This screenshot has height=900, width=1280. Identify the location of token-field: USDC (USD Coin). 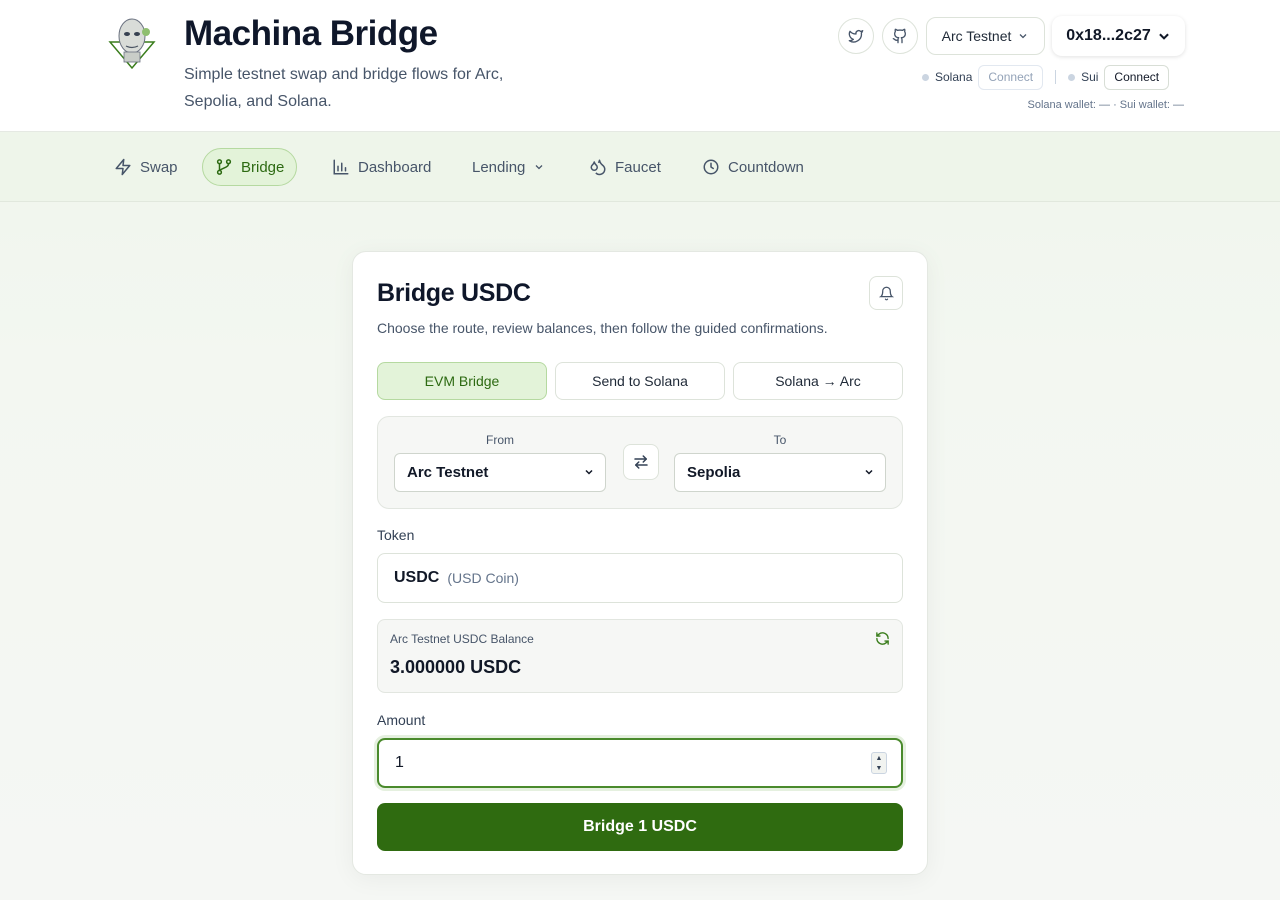
(640, 578).